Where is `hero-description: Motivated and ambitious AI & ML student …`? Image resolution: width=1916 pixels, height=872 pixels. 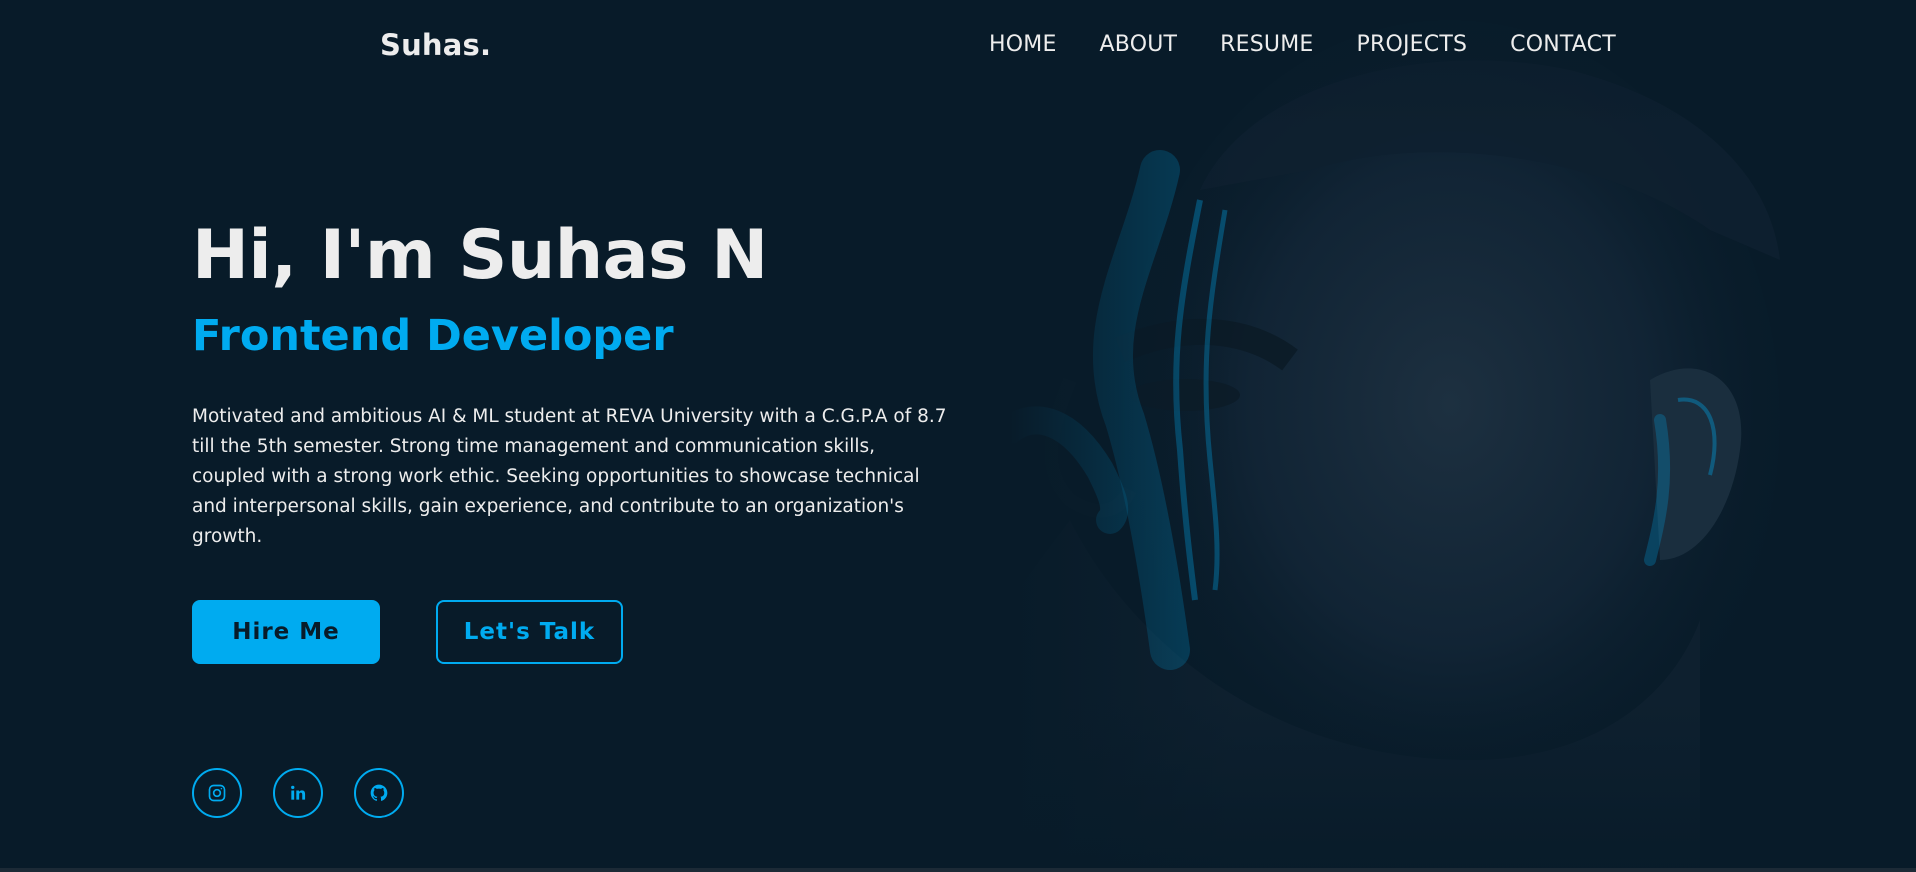 hero-description: Motivated and ambitious AI & ML student … is located at coordinates (569, 476).